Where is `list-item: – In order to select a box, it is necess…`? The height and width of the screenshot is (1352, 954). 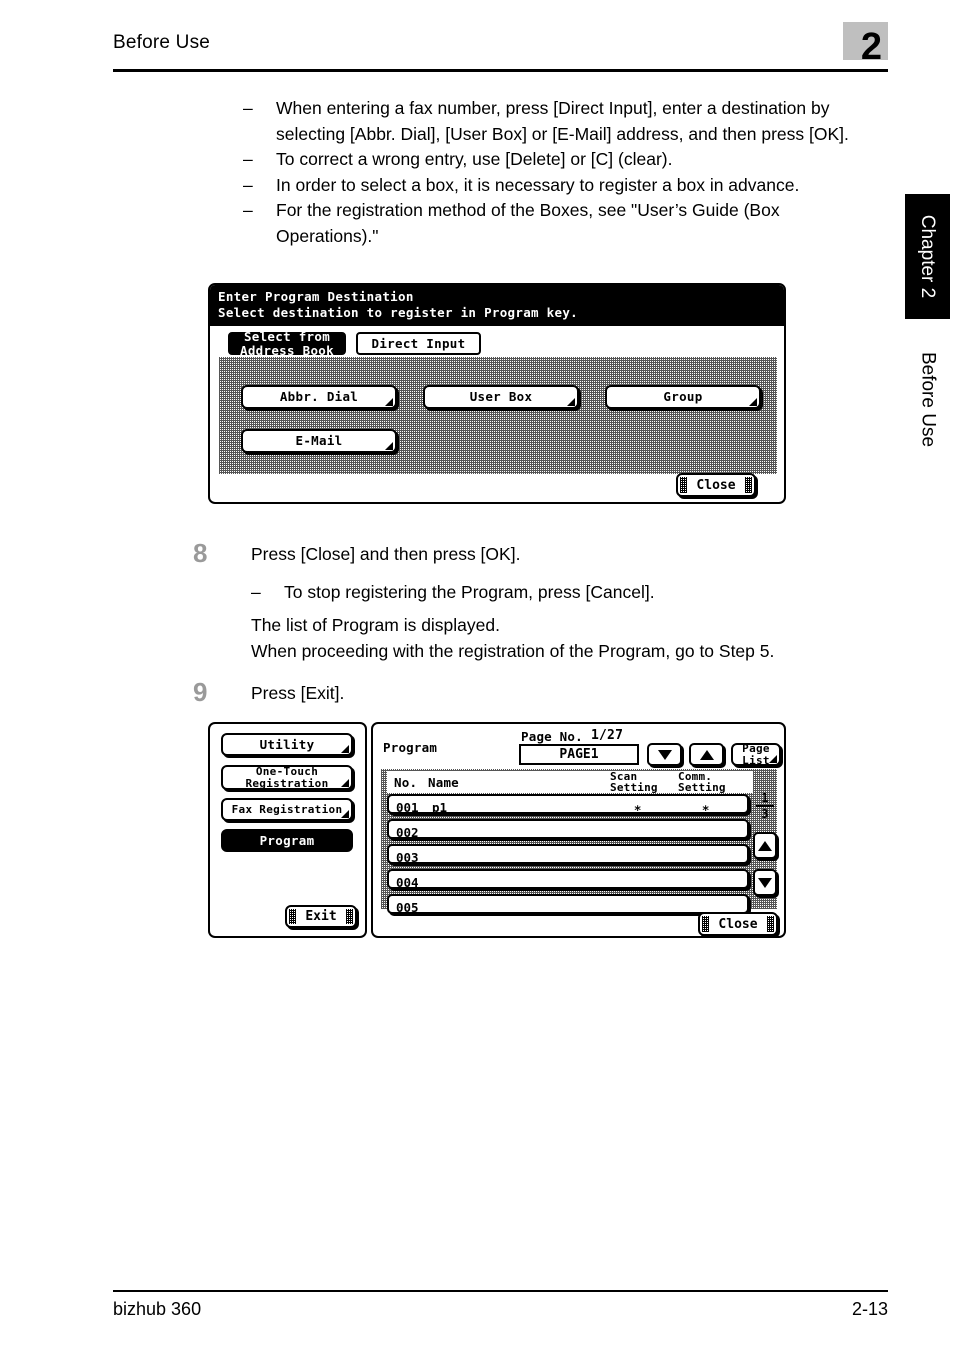 list-item: – In order to select a box, it is necess… is located at coordinates (563, 186).